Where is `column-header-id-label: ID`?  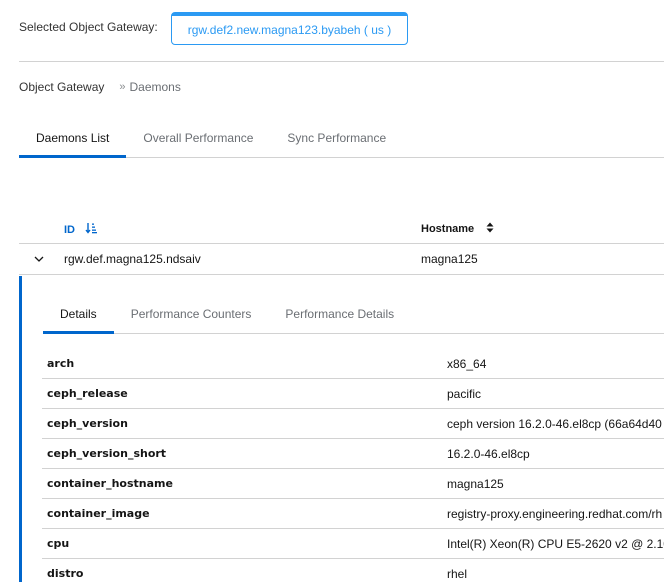 column-header-id-label: ID is located at coordinates (69, 229).